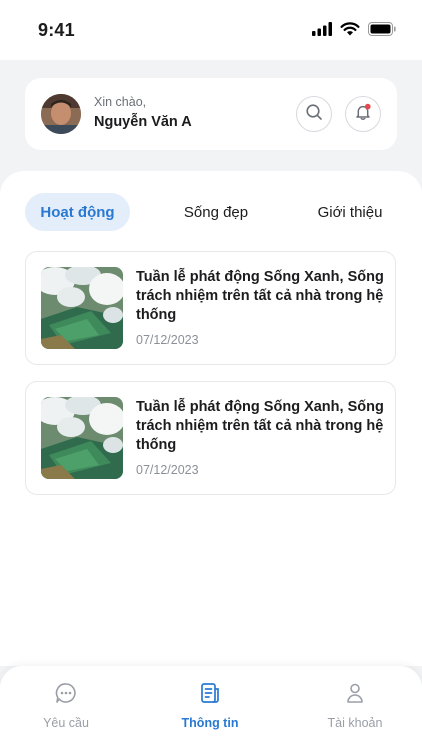 The height and width of the screenshot is (750, 422). What do you see at coordinates (77, 212) in the screenshot?
I see `tab-hoat-dong: Hoạt động` at bounding box center [77, 212].